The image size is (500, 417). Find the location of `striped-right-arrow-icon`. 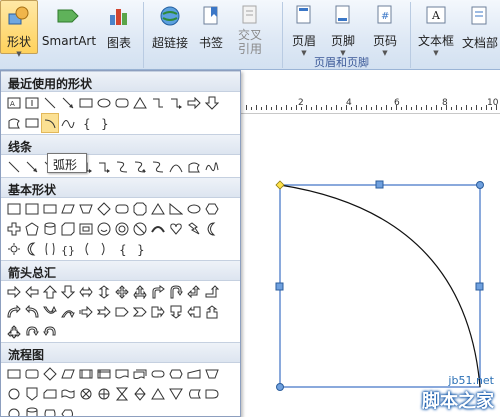

striped-right-arrow-icon is located at coordinates (86, 312).